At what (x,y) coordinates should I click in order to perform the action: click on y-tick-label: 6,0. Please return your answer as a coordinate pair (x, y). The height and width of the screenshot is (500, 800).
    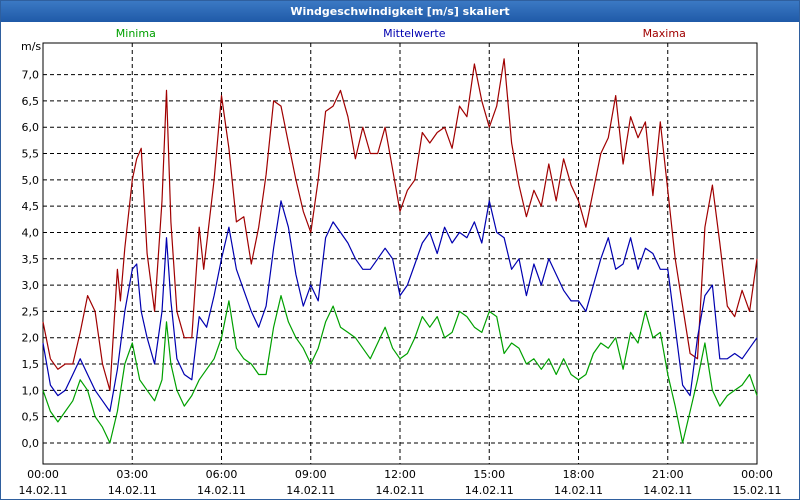
    Looking at the image, I should click on (31, 127).